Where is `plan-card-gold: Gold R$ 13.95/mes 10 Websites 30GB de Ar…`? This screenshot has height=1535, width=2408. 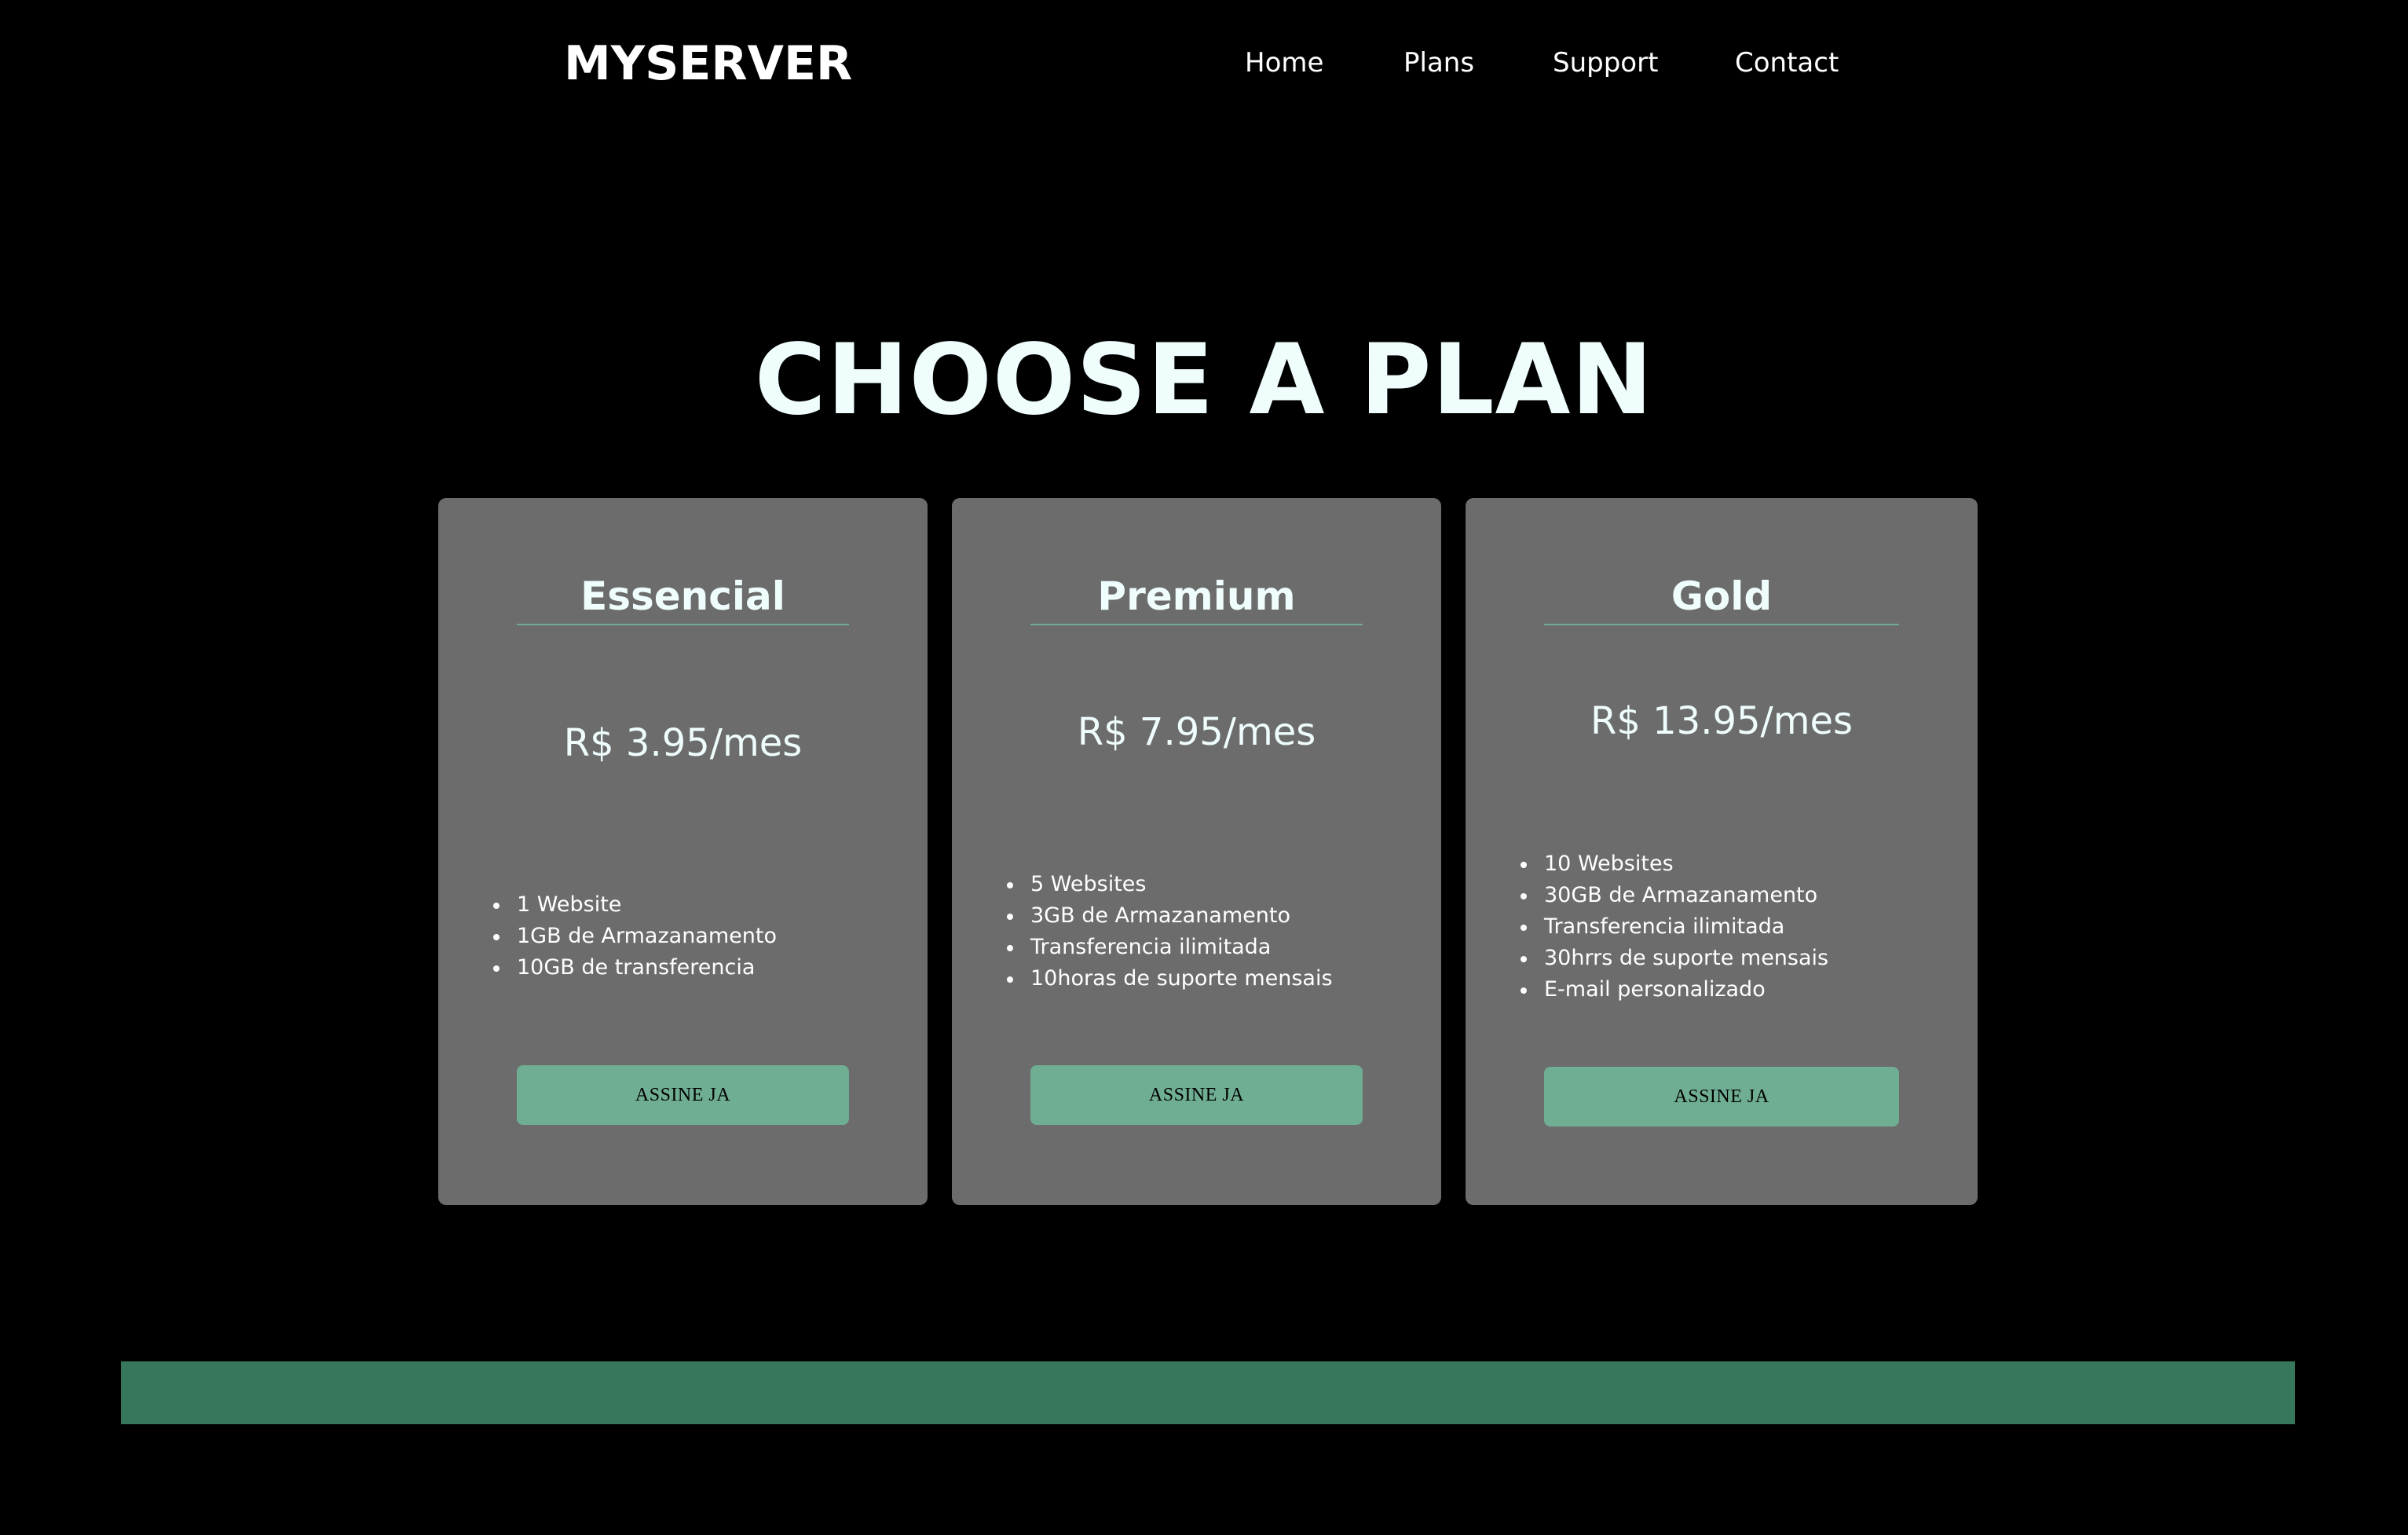
plan-card-gold: Gold R$ 13.95/mes 10 Websites 30GB de Ar… is located at coordinates (1722, 852).